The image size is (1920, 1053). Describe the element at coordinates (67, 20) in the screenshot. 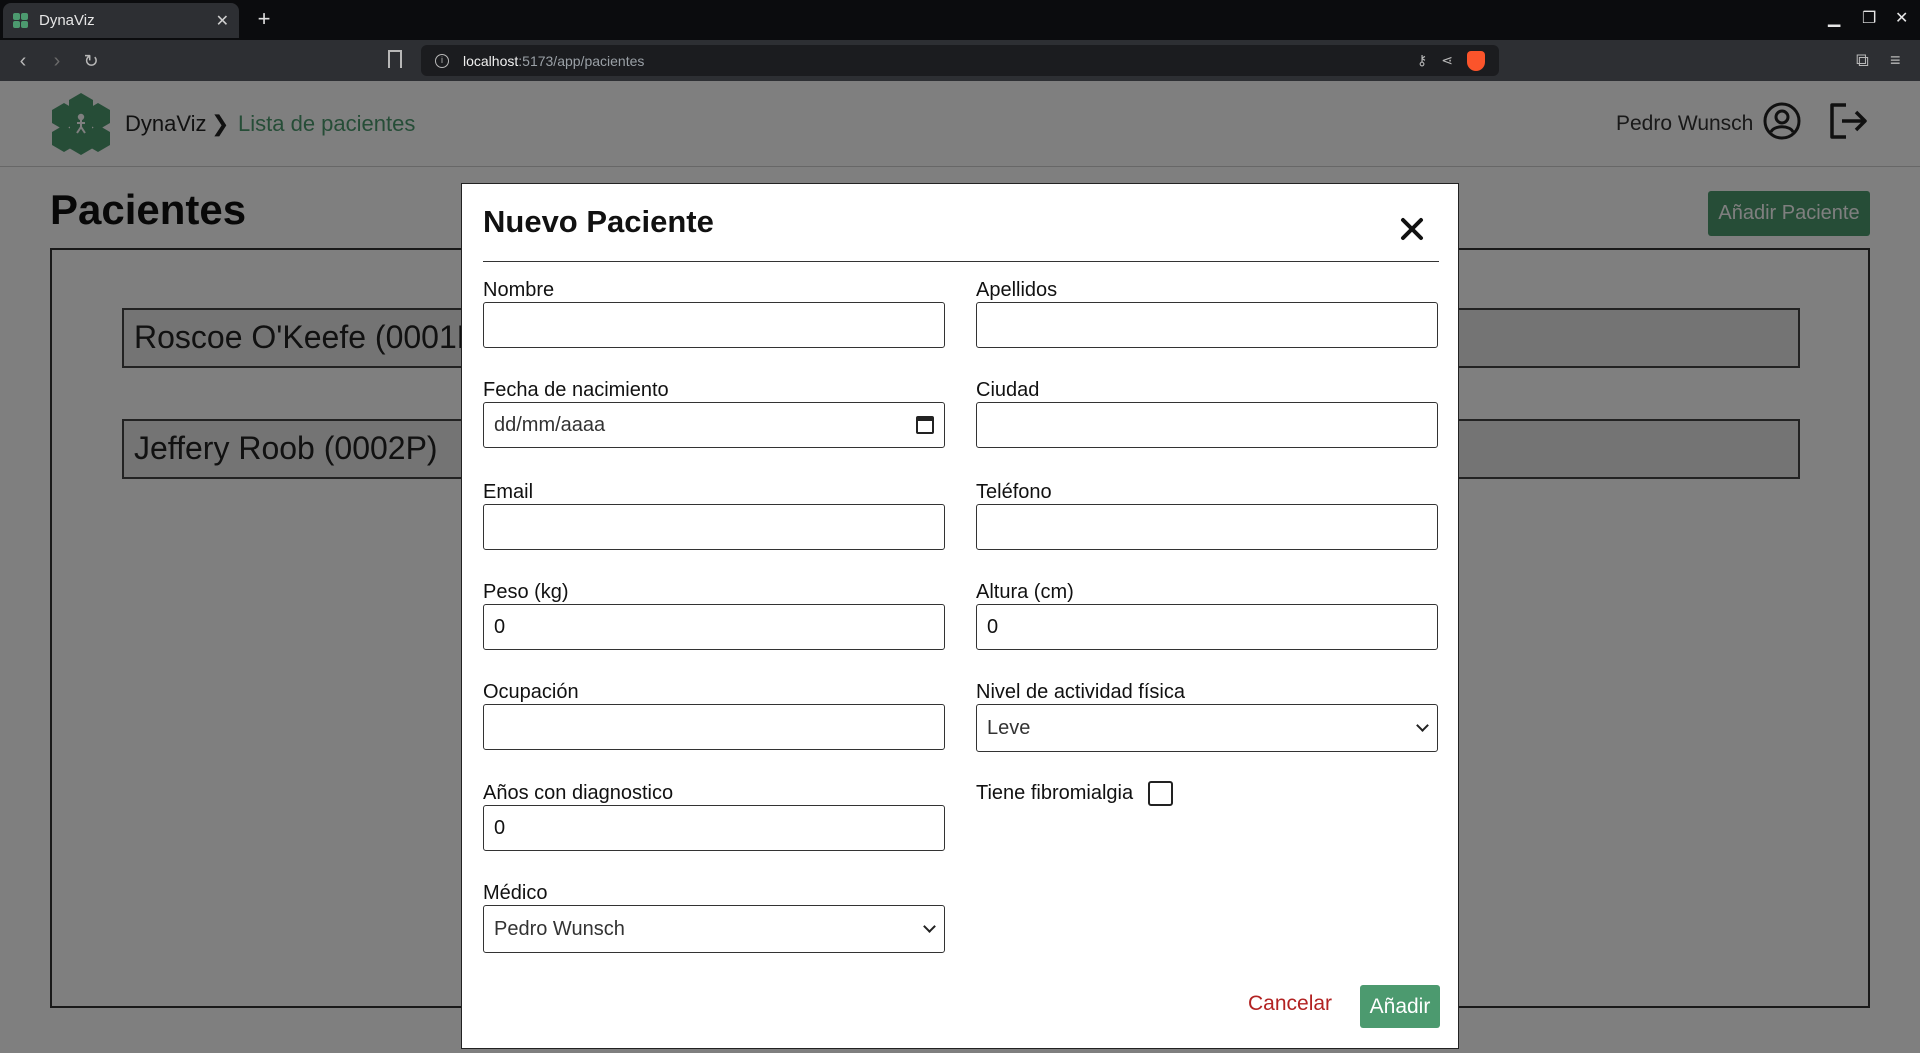

I see `browser-tab-title: DynaViz` at that location.